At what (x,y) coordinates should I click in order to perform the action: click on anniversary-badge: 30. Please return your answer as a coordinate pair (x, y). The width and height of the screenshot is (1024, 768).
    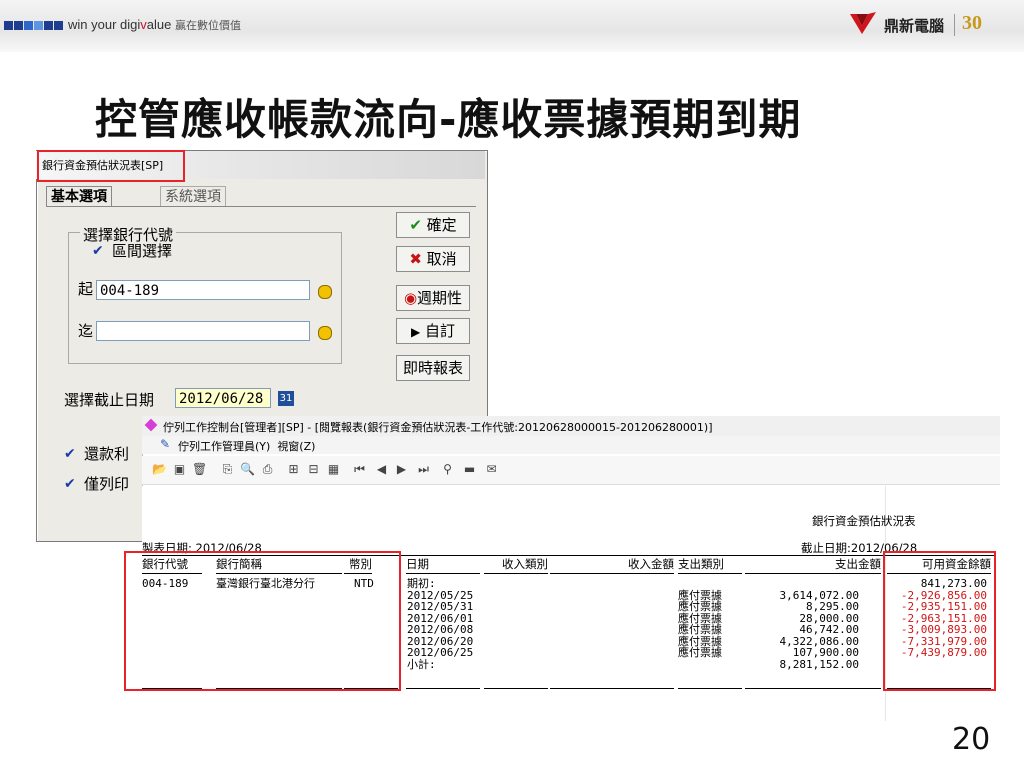
    Looking at the image, I should click on (972, 23).